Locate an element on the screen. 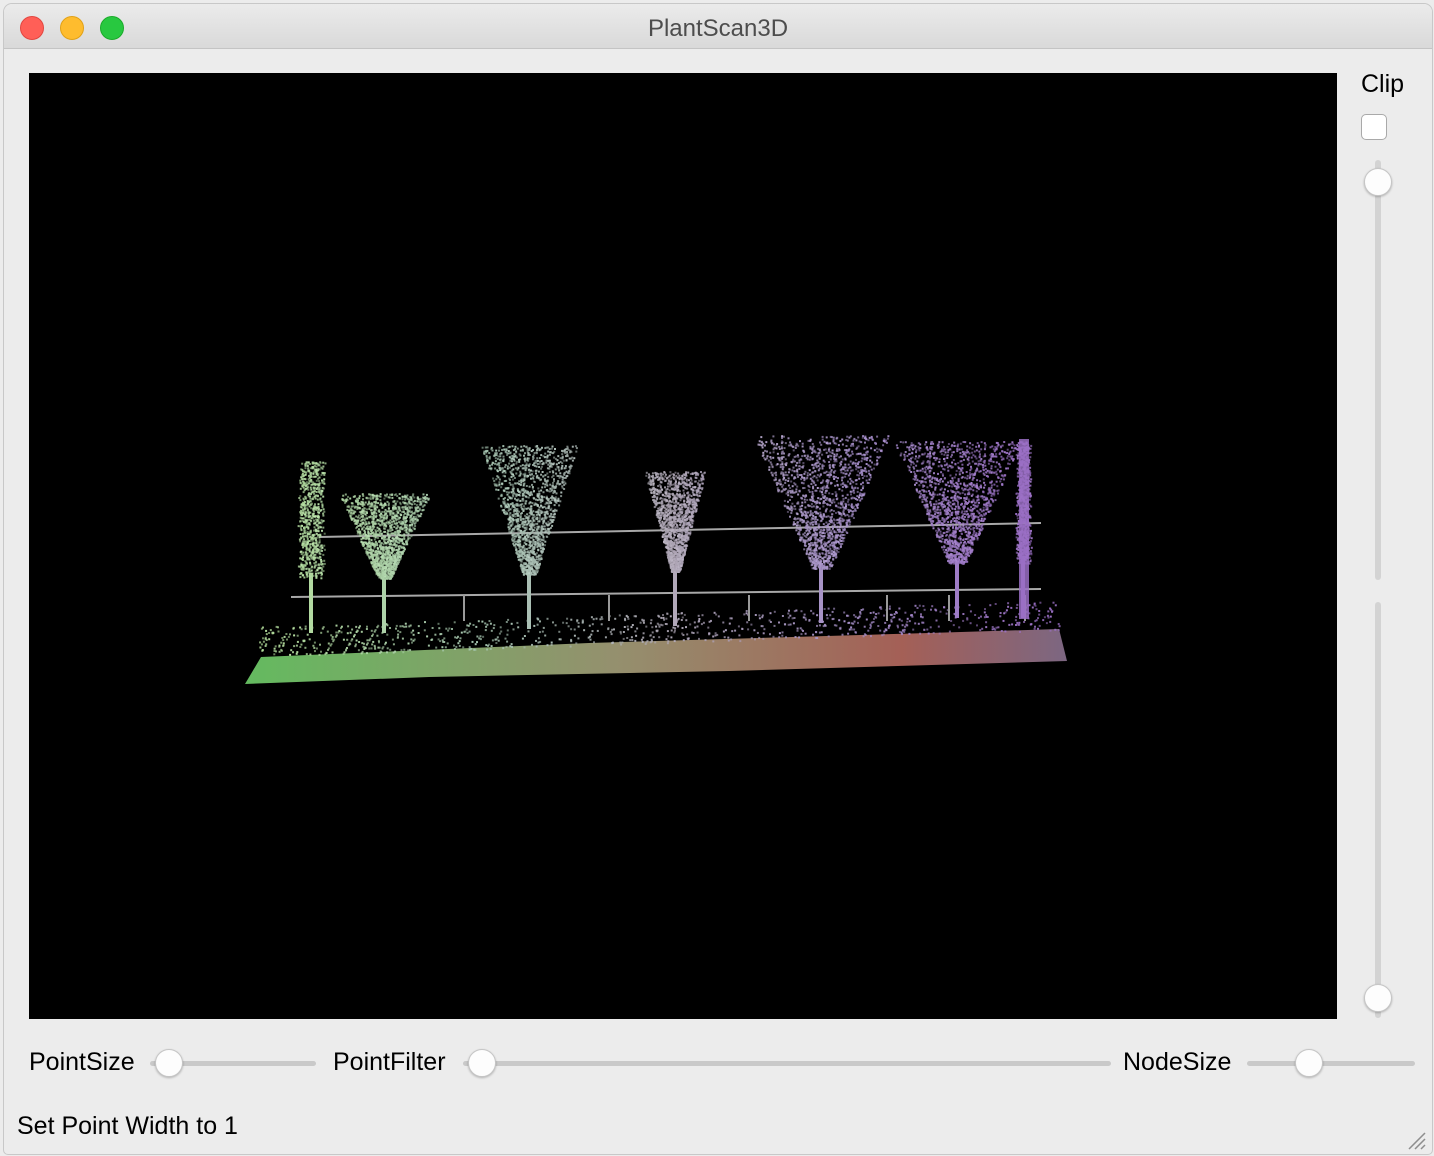 This screenshot has height=1156, width=1434. point-size-label: PointSize is located at coordinates (82, 1062).